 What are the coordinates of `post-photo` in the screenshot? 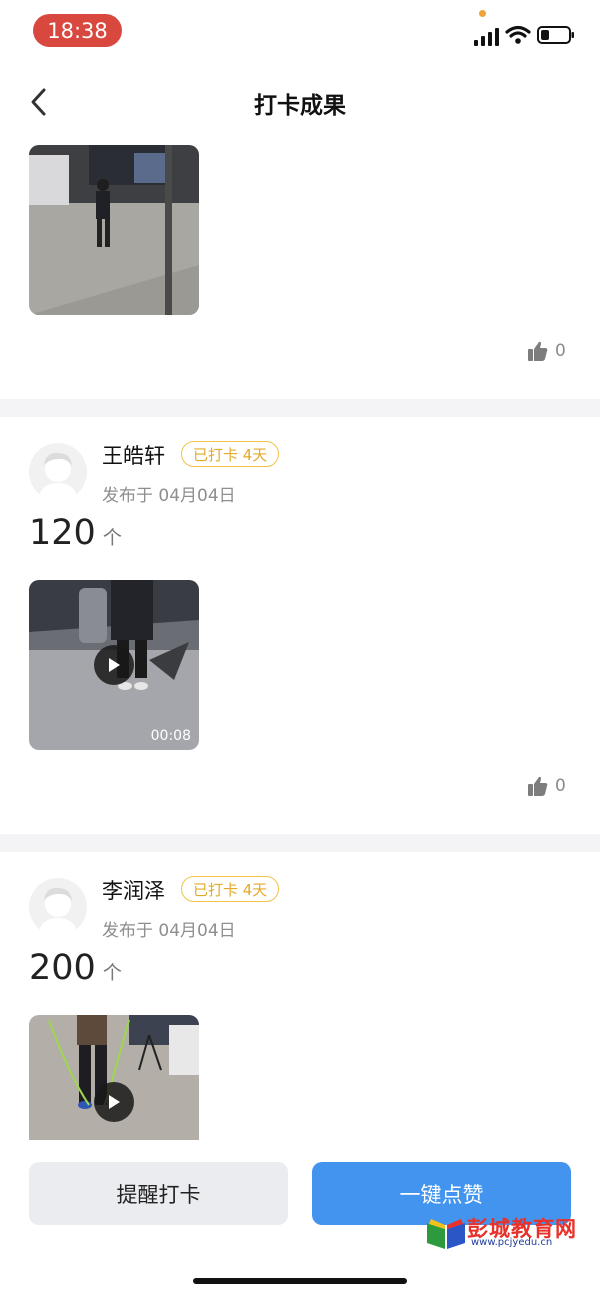 It's located at (114, 230).